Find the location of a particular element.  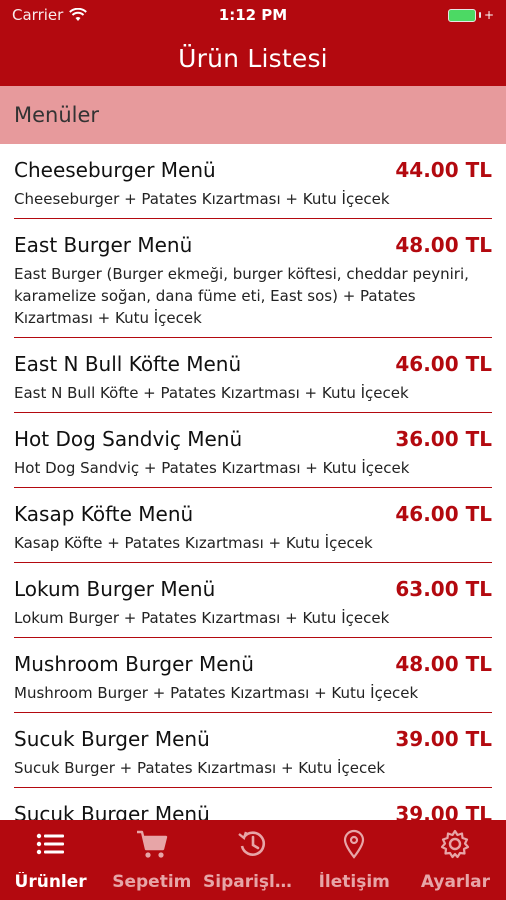

tab-list: Ürünler is located at coordinates (50, 860).